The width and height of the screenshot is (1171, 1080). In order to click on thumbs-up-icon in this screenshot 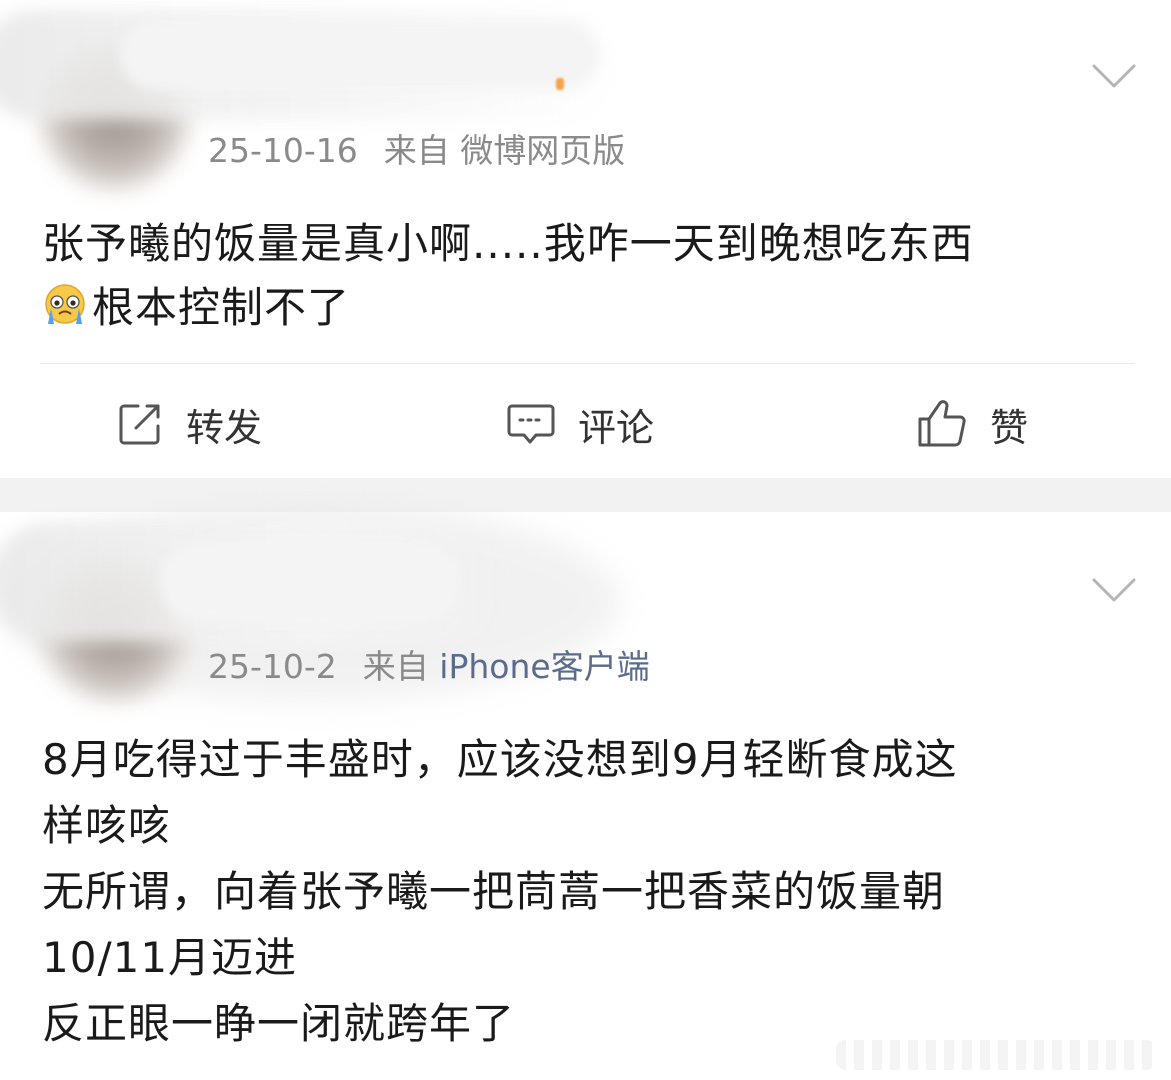, I will do `click(942, 423)`.